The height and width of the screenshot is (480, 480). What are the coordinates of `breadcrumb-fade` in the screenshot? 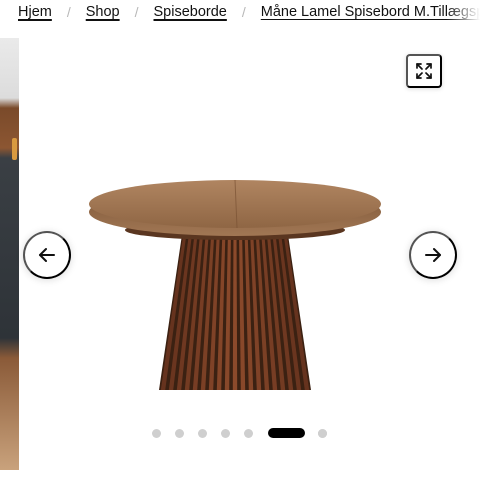 It's located at (463, 12).